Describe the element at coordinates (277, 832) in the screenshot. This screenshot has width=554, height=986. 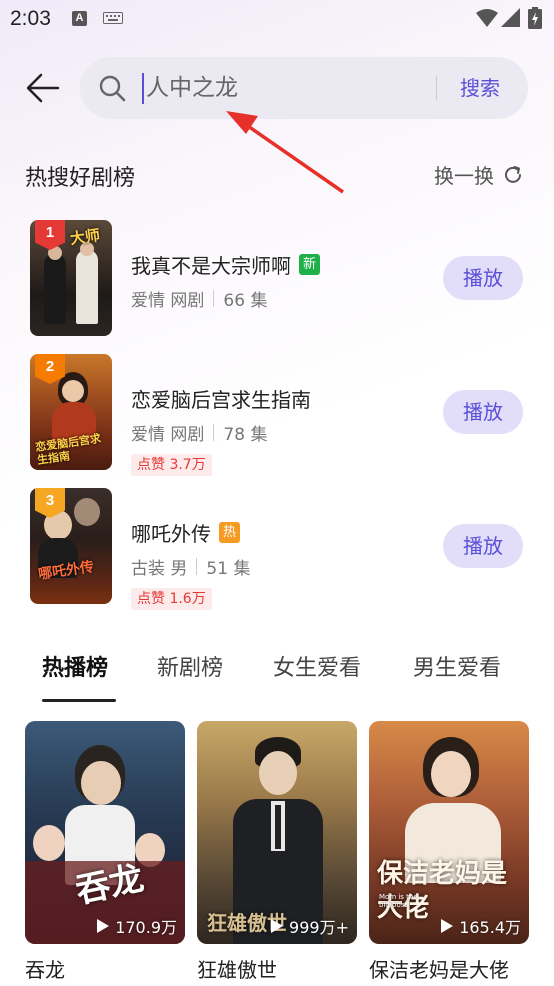
I see `card-cover: 狂雄傲世 999万+` at that location.